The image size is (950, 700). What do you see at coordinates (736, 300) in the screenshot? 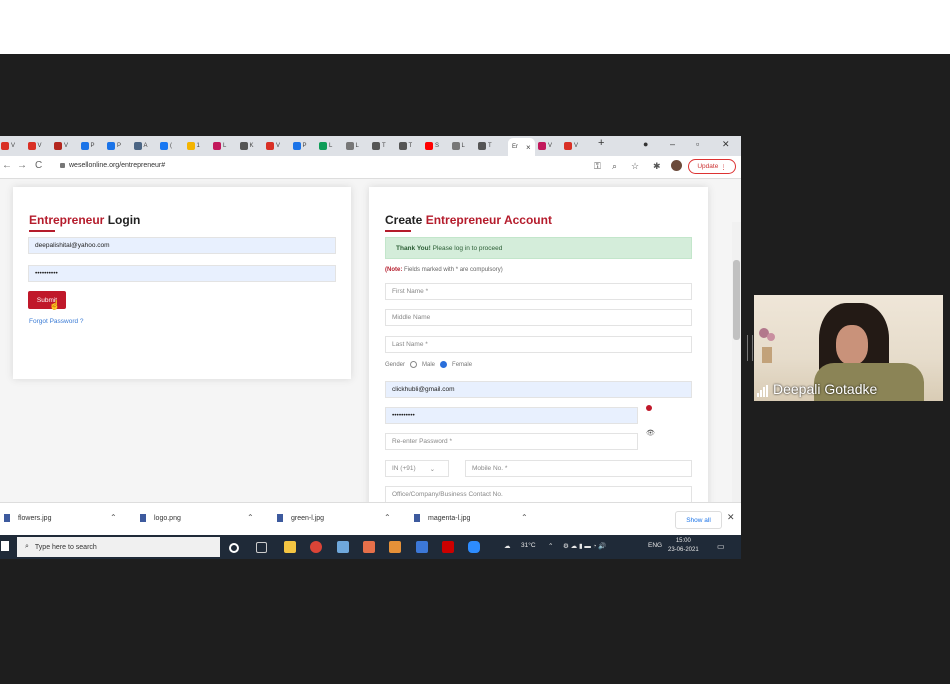
I see `scrollbar-thumb` at bounding box center [736, 300].